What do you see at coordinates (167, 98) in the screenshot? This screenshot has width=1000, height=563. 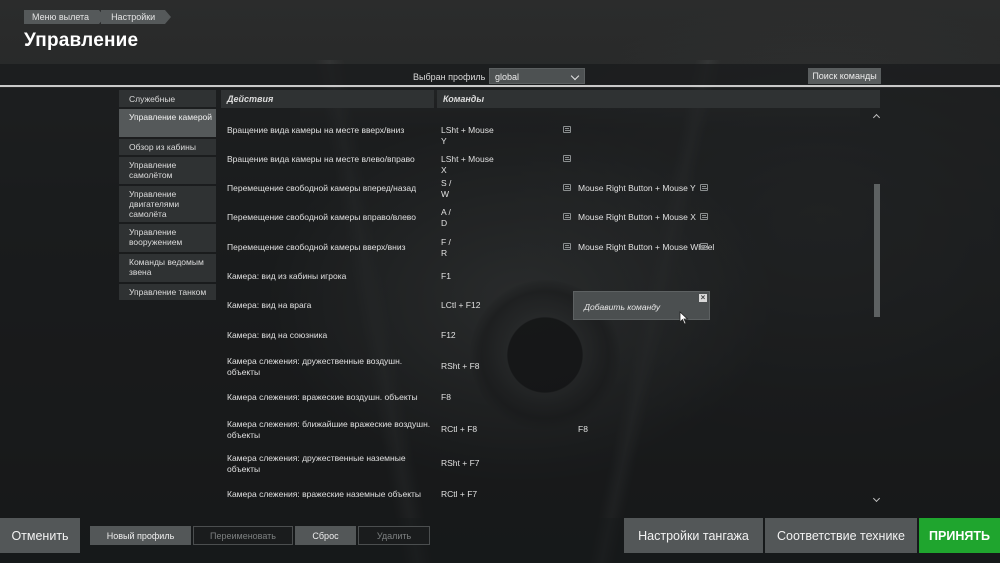 I see `sidebar-item-service: Служебные` at bounding box center [167, 98].